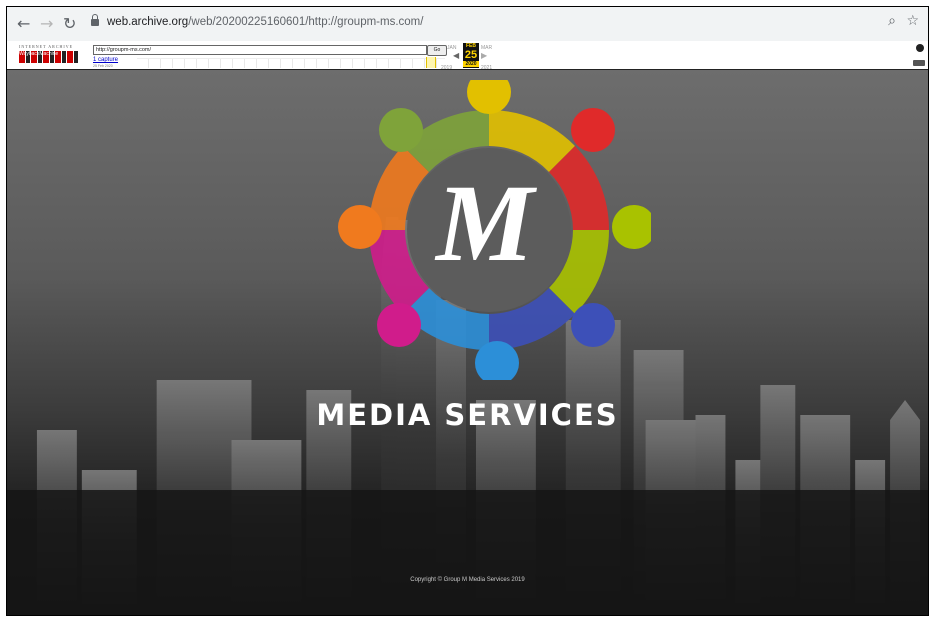  Describe the element at coordinates (260, 50) in the screenshot. I see `wayback-url-input: http://groupm-ms.com/` at that location.